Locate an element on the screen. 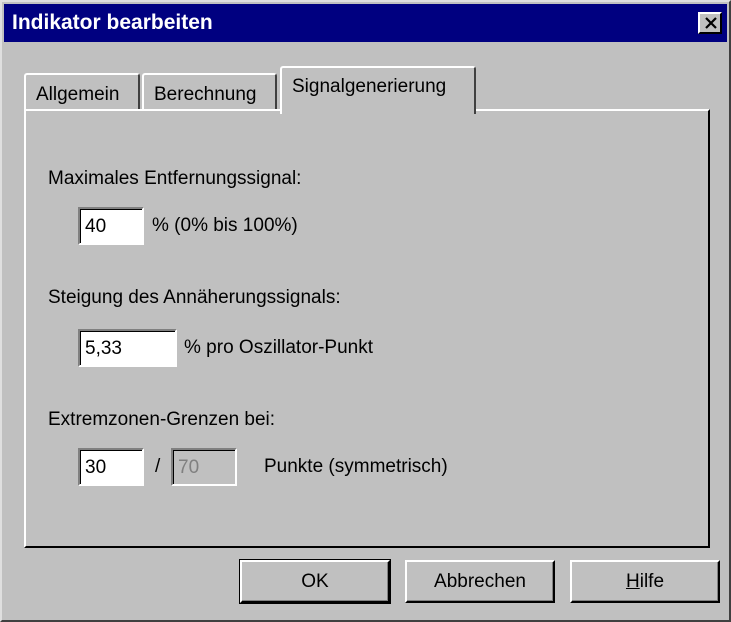  extreme-zones-suffix: Punkte (symmetrisch) is located at coordinates (356, 466).